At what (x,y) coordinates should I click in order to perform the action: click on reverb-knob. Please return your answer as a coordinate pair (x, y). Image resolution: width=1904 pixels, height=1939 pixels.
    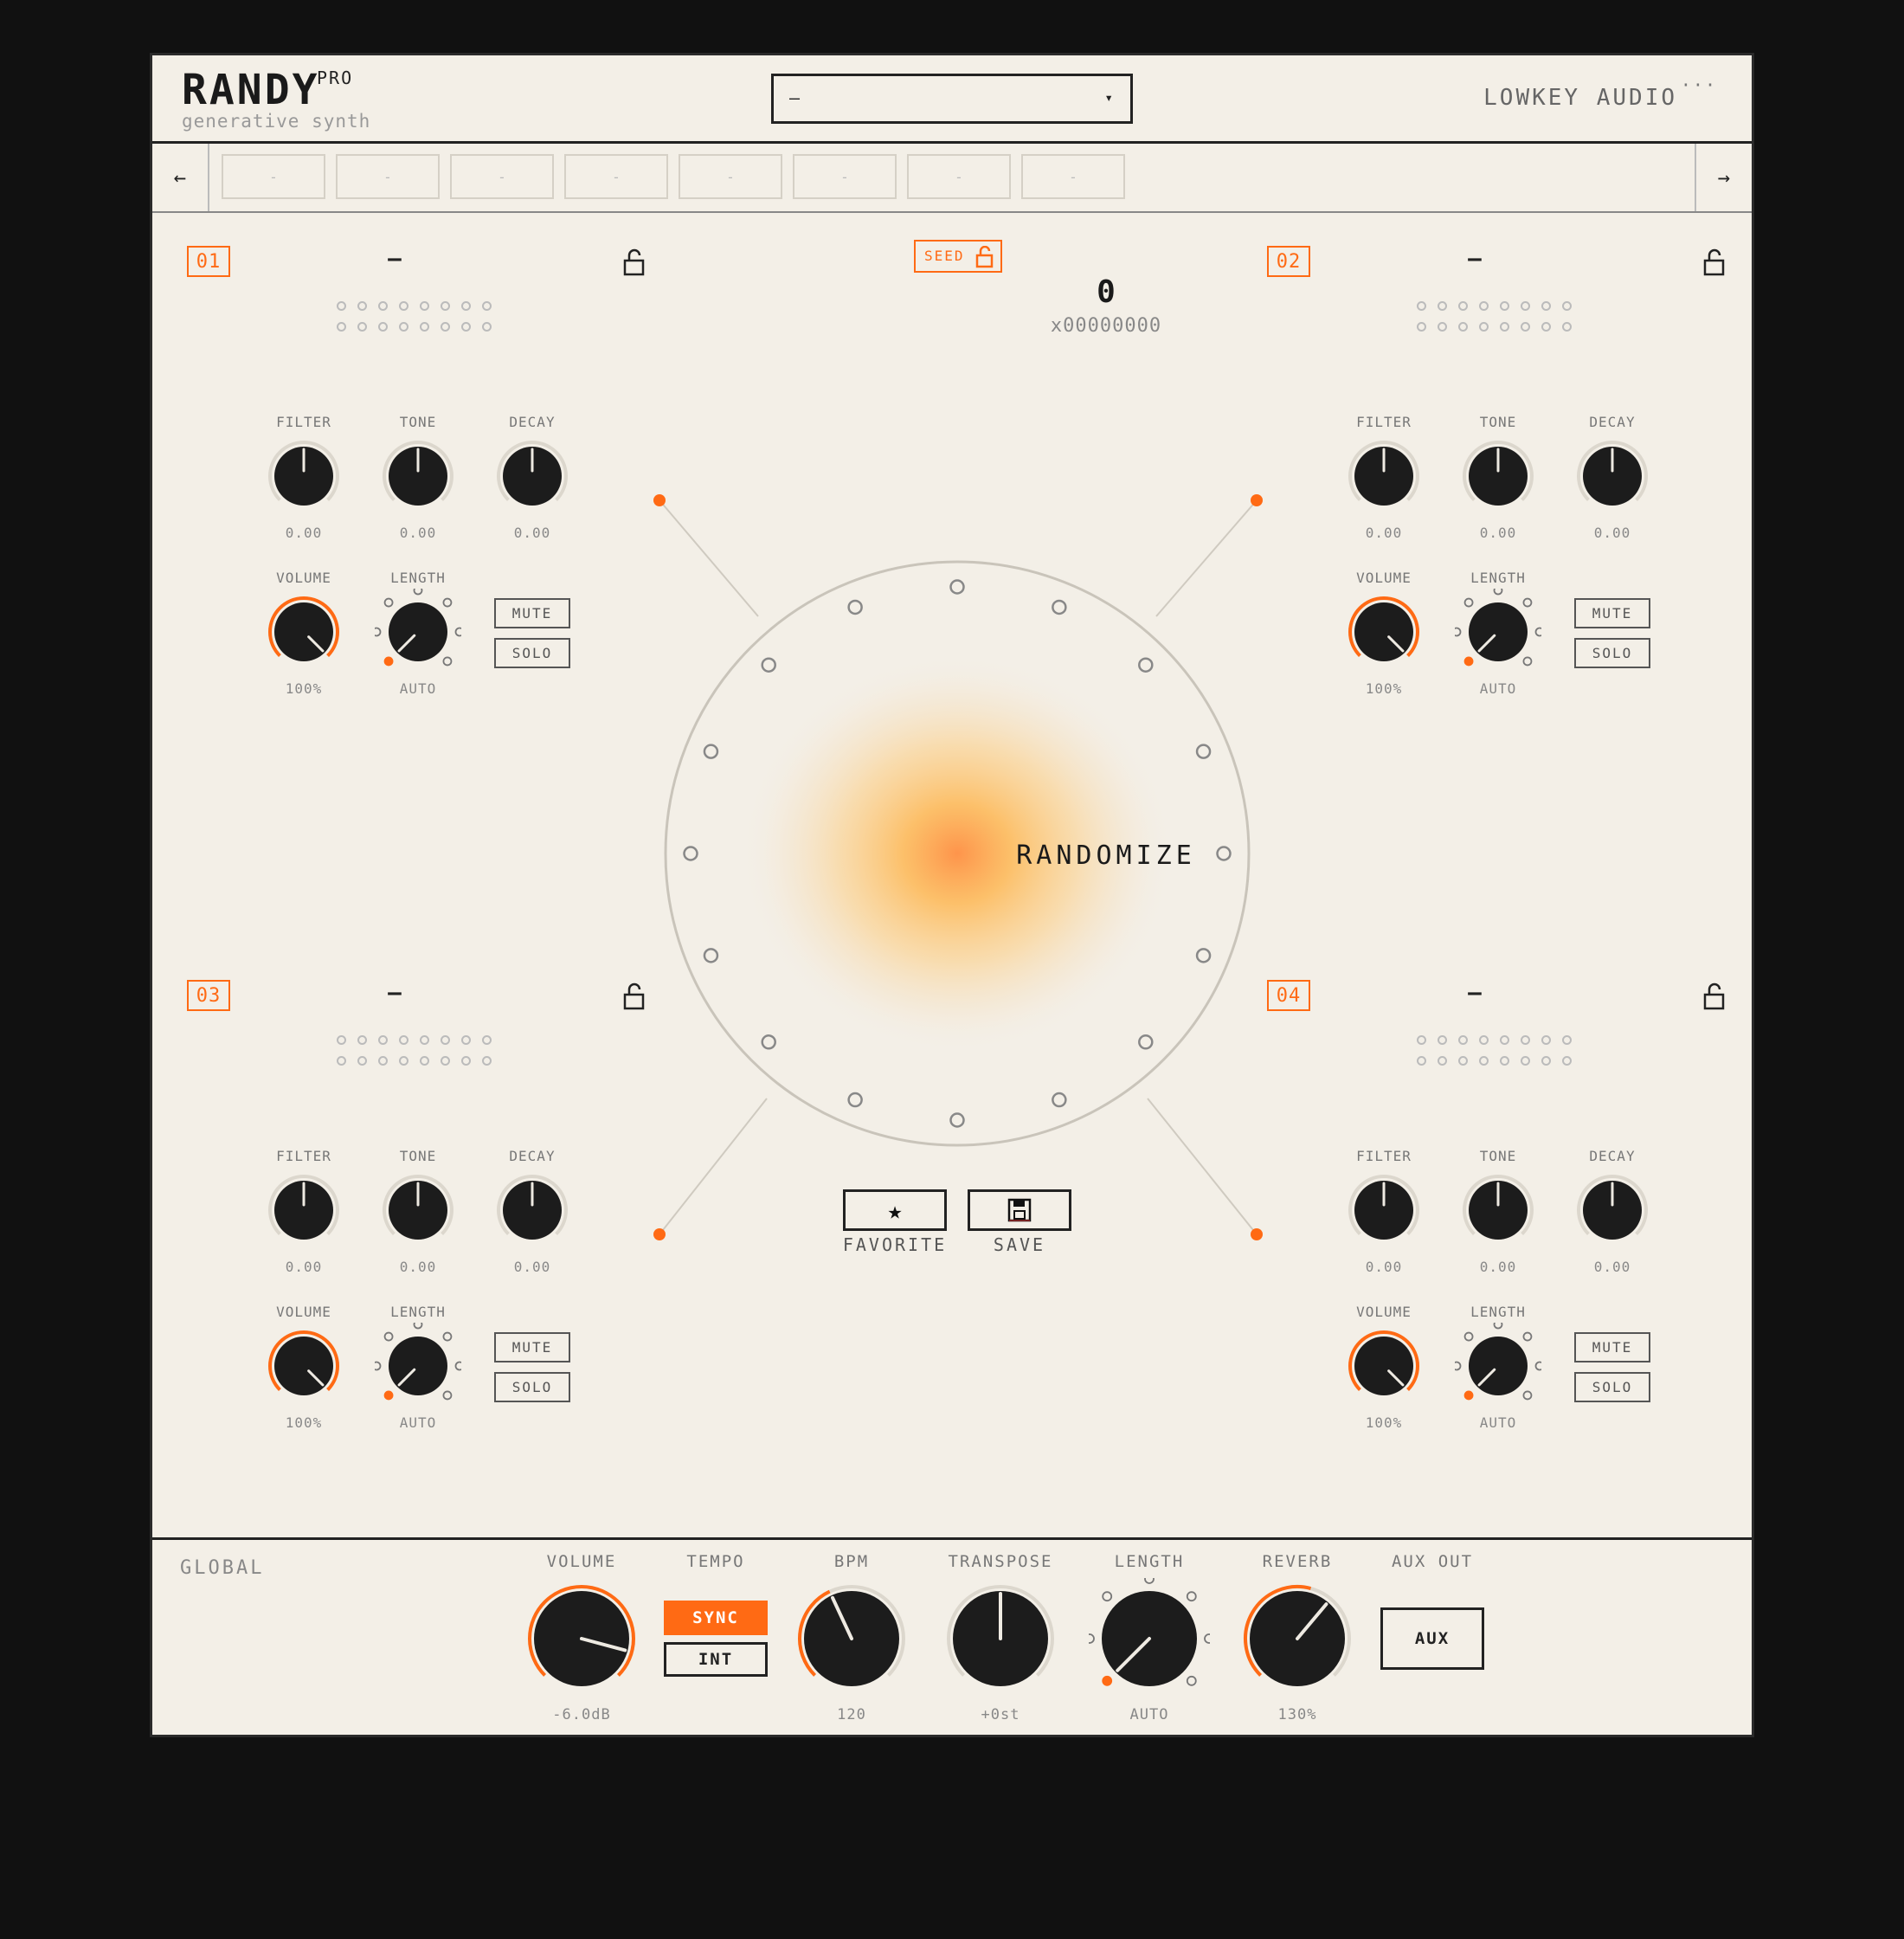
    Looking at the image, I should click on (1297, 1638).